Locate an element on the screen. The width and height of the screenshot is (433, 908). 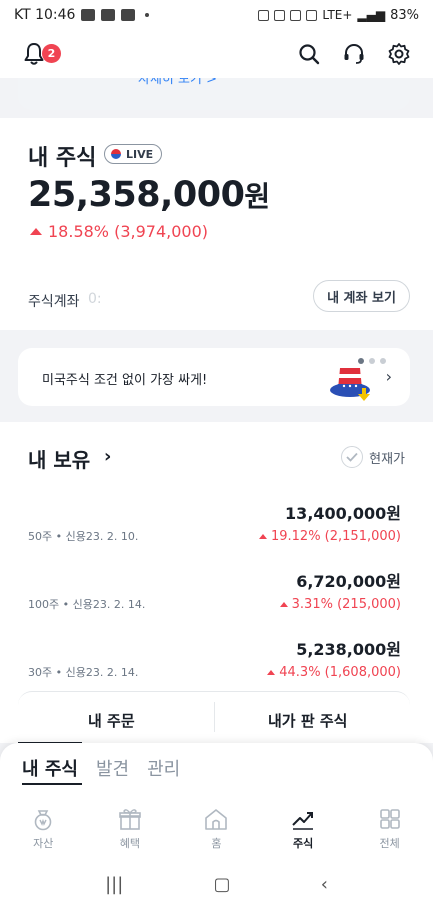
holding-meta: 30주 • 신용23. 2. 14. is located at coordinates (83, 672).